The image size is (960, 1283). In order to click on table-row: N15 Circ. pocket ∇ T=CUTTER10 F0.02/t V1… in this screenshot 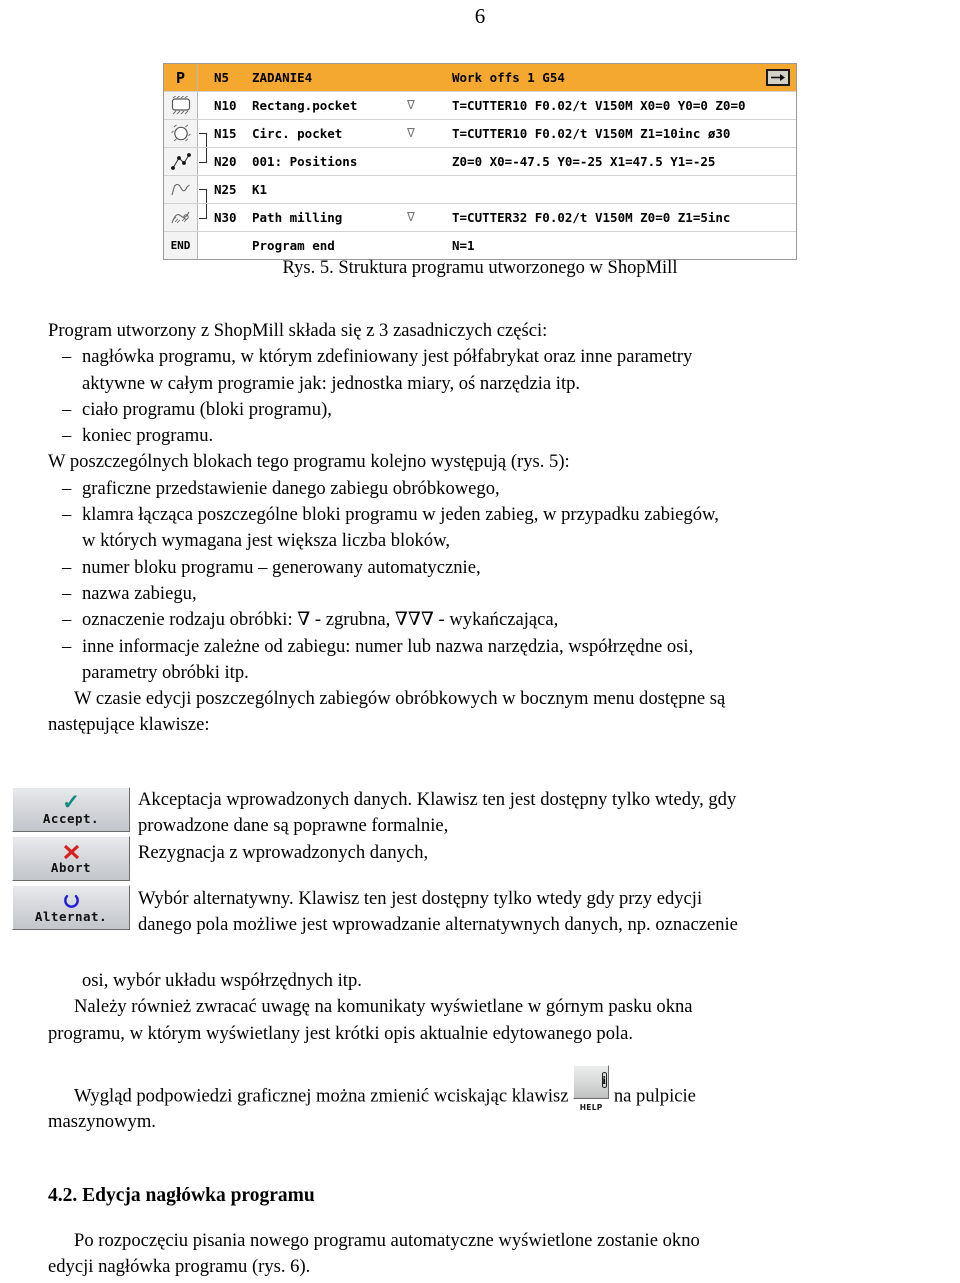, I will do `click(480, 134)`.